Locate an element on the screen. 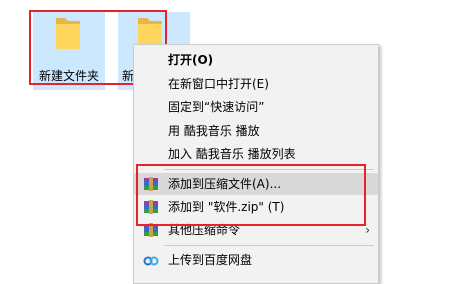  menu-item-label: 在新窗口中打开(E) is located at coordinates (218, 84).